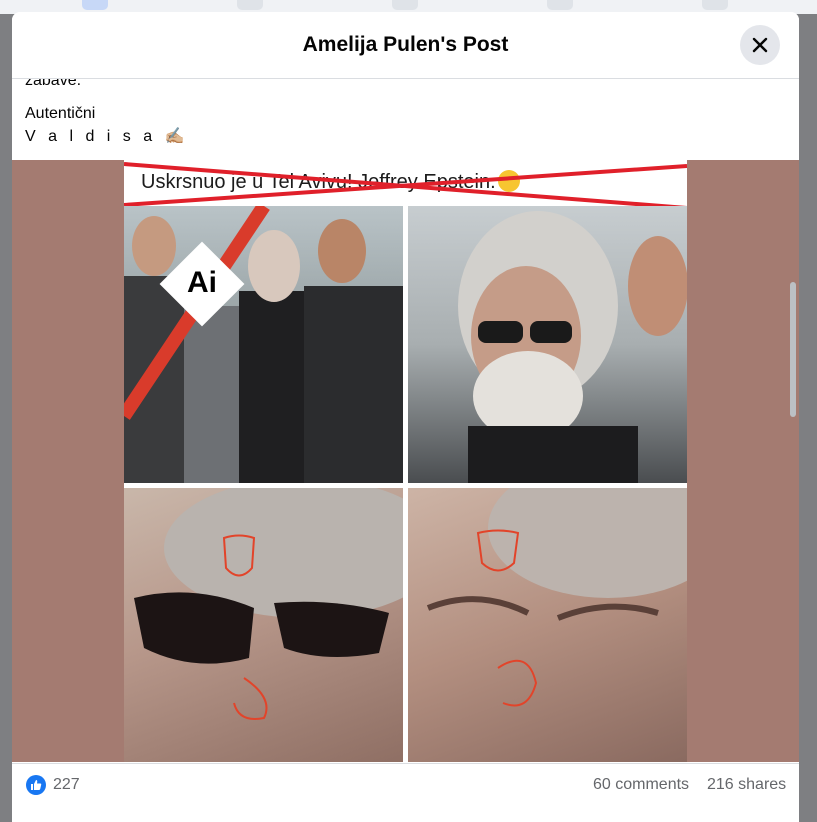  I want to click on gaming-icon, so click(715, 5).